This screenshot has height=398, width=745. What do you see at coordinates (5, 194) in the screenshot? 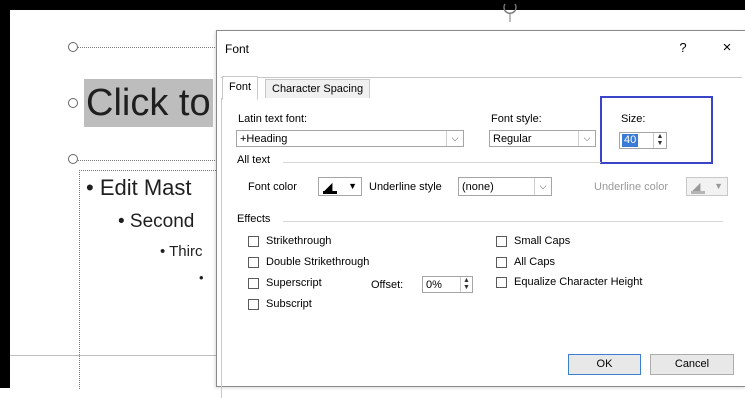
I see `window-left-edge` at bounding box center [5, 194].